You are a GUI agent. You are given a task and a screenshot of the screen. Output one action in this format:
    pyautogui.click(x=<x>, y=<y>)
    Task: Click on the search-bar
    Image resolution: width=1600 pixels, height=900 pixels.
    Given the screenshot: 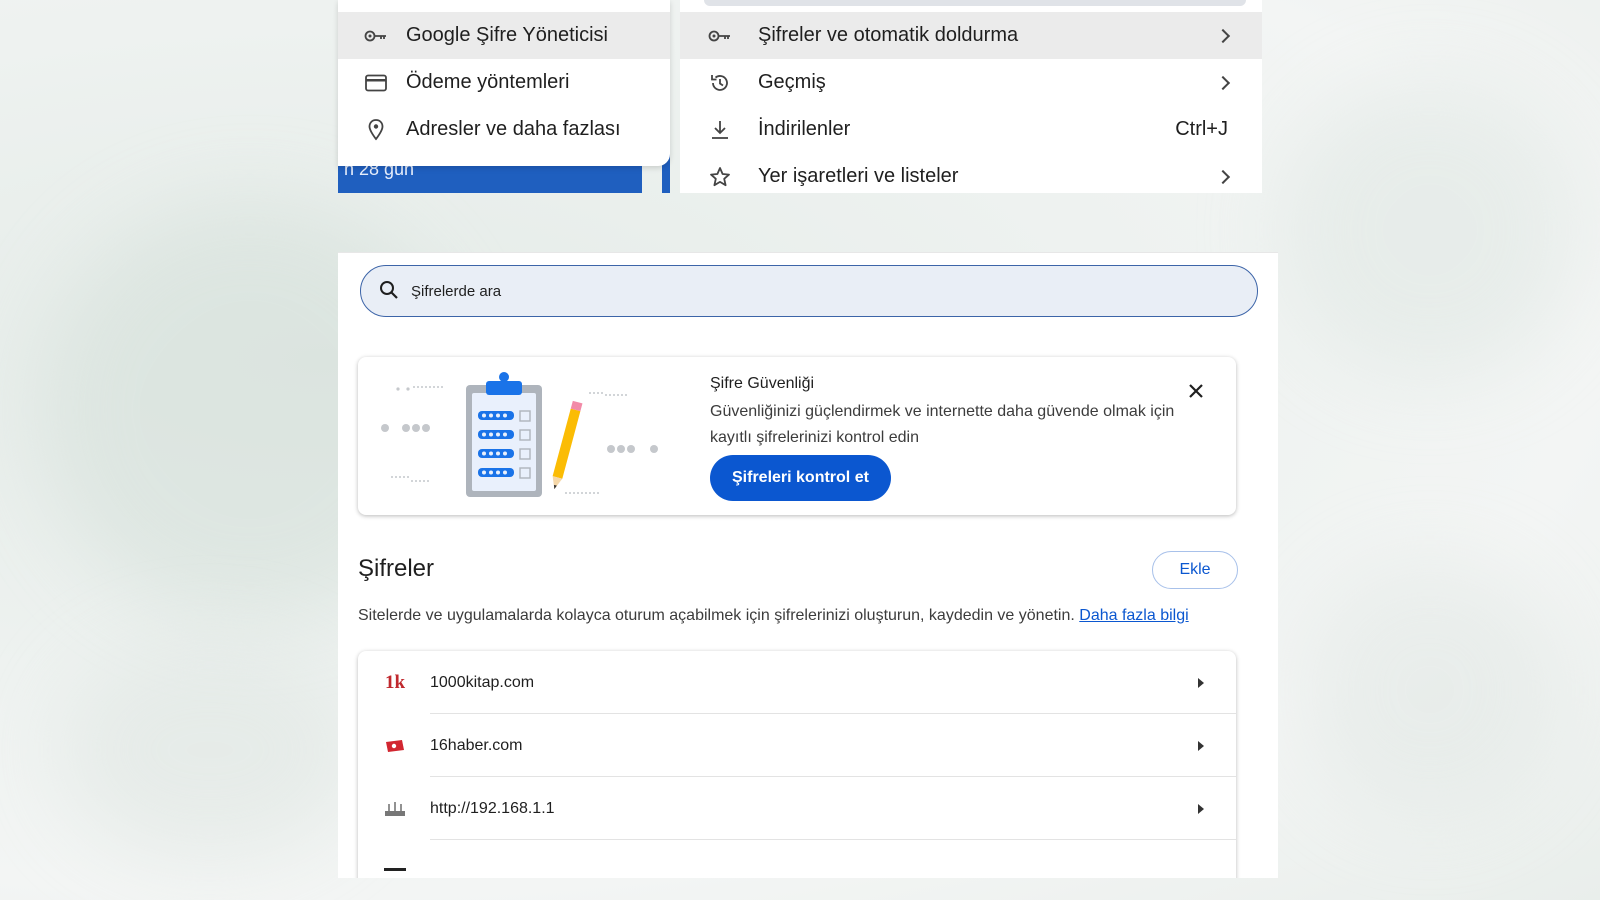 What is the action you would take?
    pyautogui.click(x=809, y=291)
    